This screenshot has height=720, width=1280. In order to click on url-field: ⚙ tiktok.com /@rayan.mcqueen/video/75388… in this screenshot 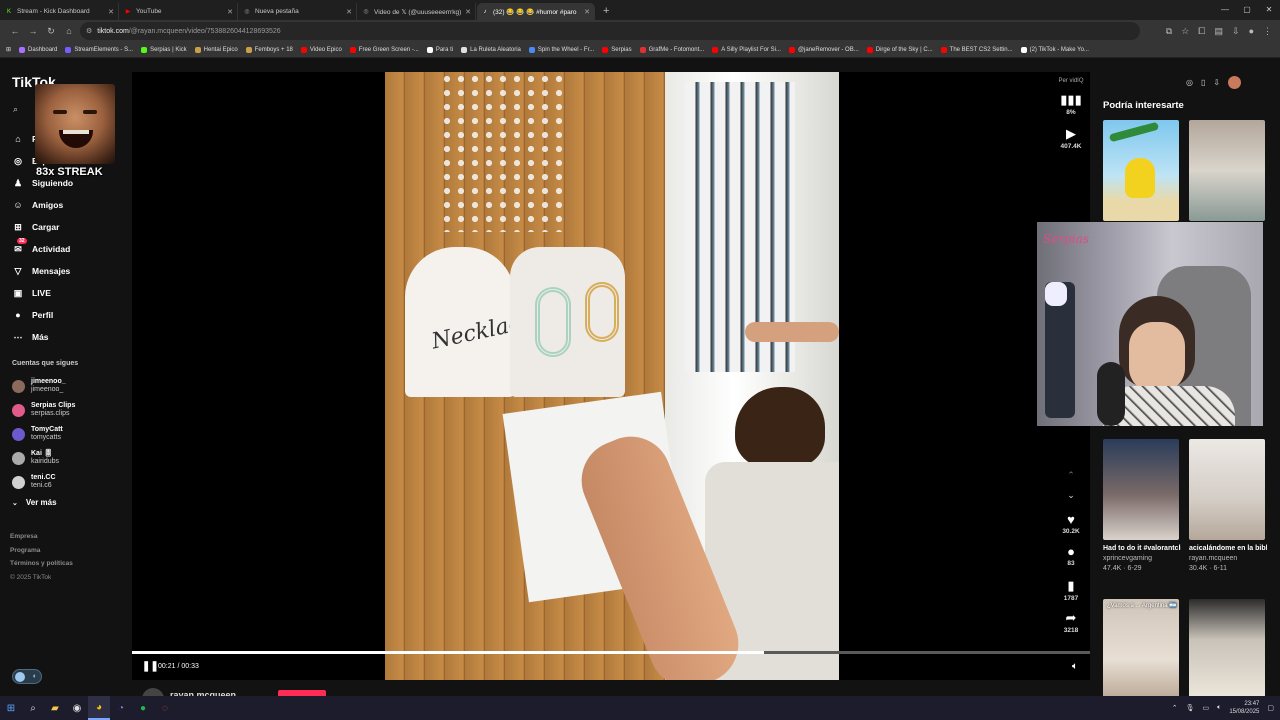, I will do `click(610, 31)`.